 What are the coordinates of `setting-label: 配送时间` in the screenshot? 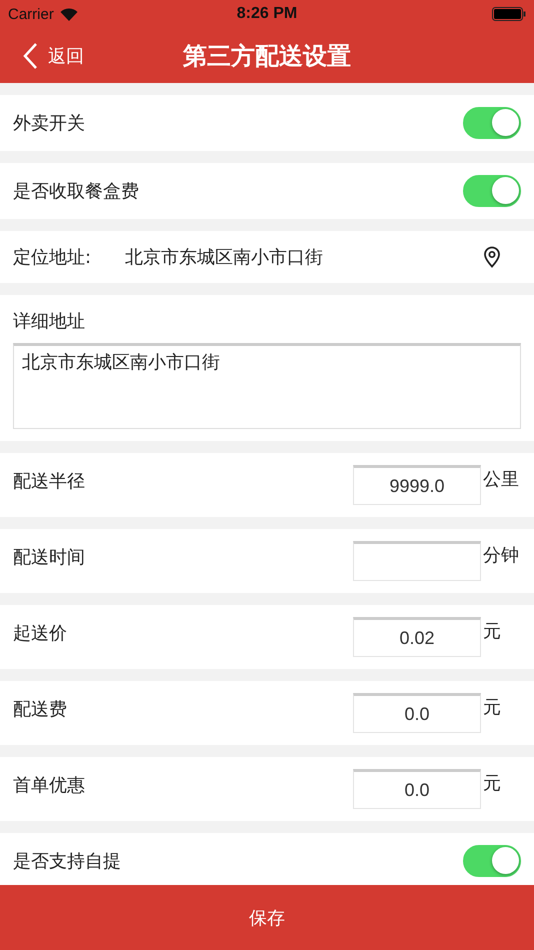 It's located at (49, 558).